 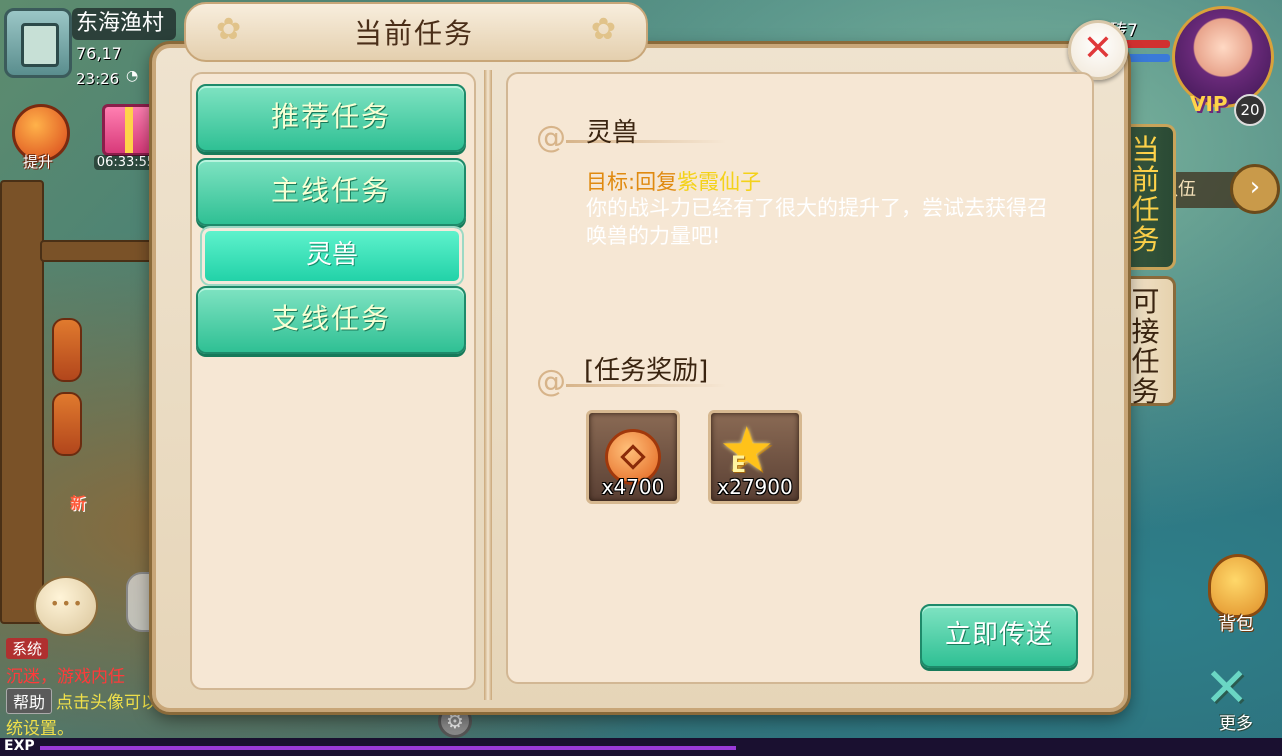 What do you see at coordinates (331, 320) in the screenshot?
I see `category-side-button: 支线任务` at bounding box center [331, 320].